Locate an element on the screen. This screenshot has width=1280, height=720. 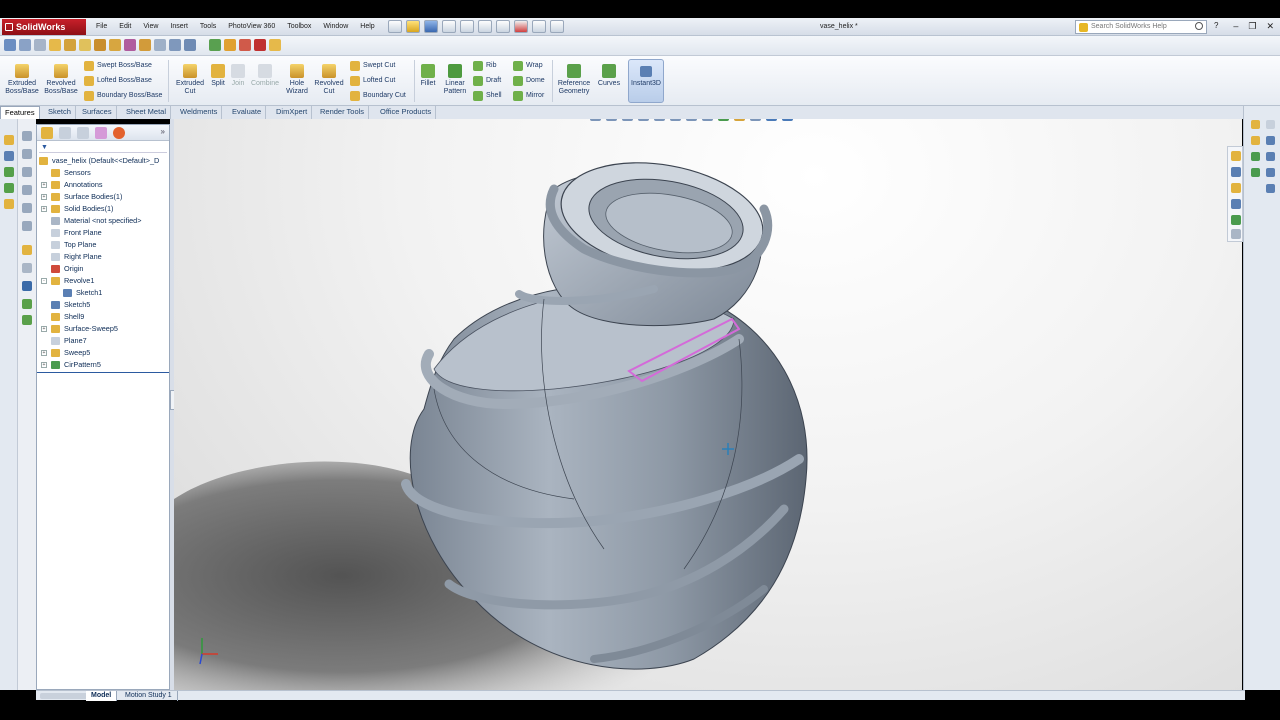
design-library-icon is located at coordinates (1270, 124).